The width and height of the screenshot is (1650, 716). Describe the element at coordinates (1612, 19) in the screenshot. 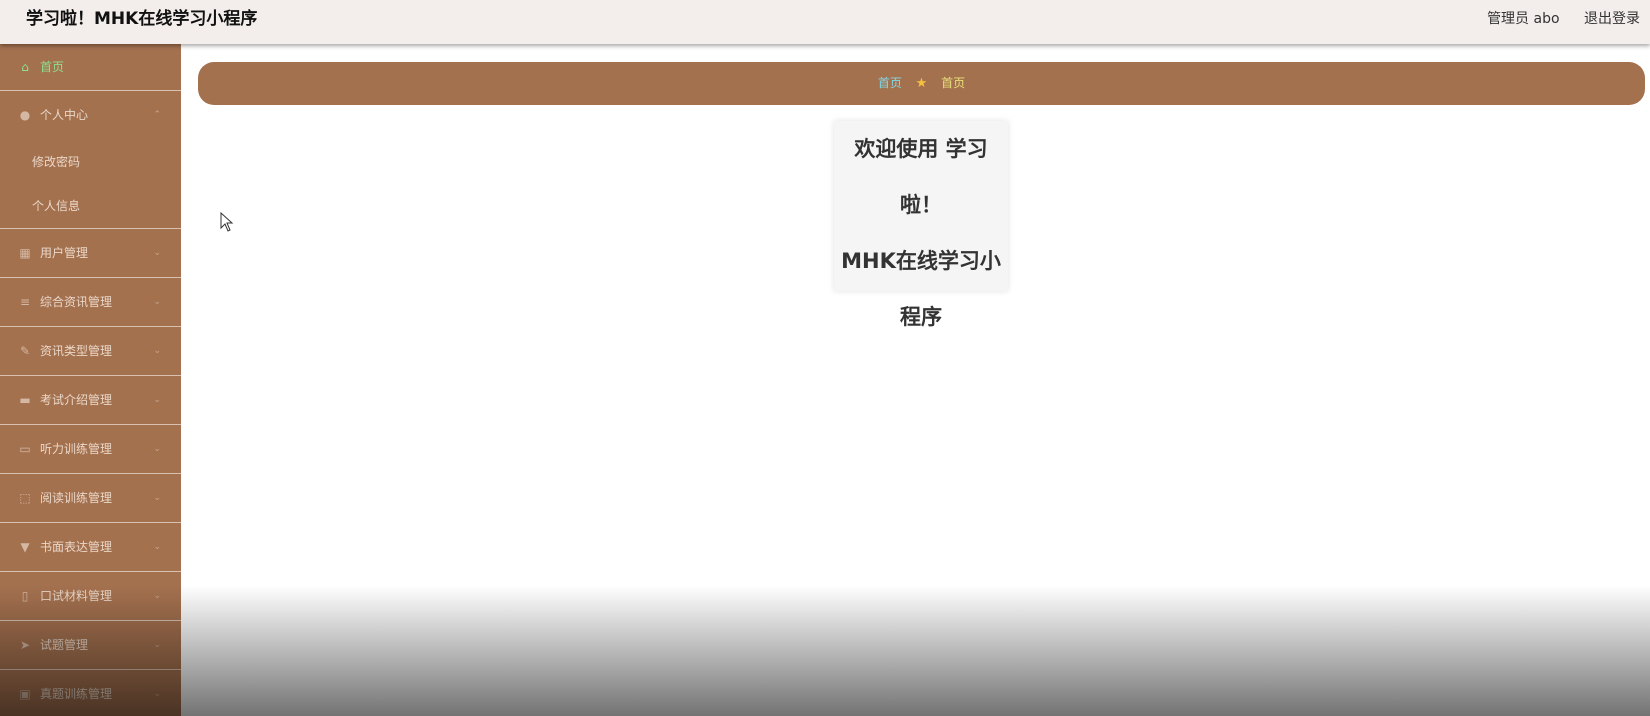

I see `logout-button: 退出登录` at that location.